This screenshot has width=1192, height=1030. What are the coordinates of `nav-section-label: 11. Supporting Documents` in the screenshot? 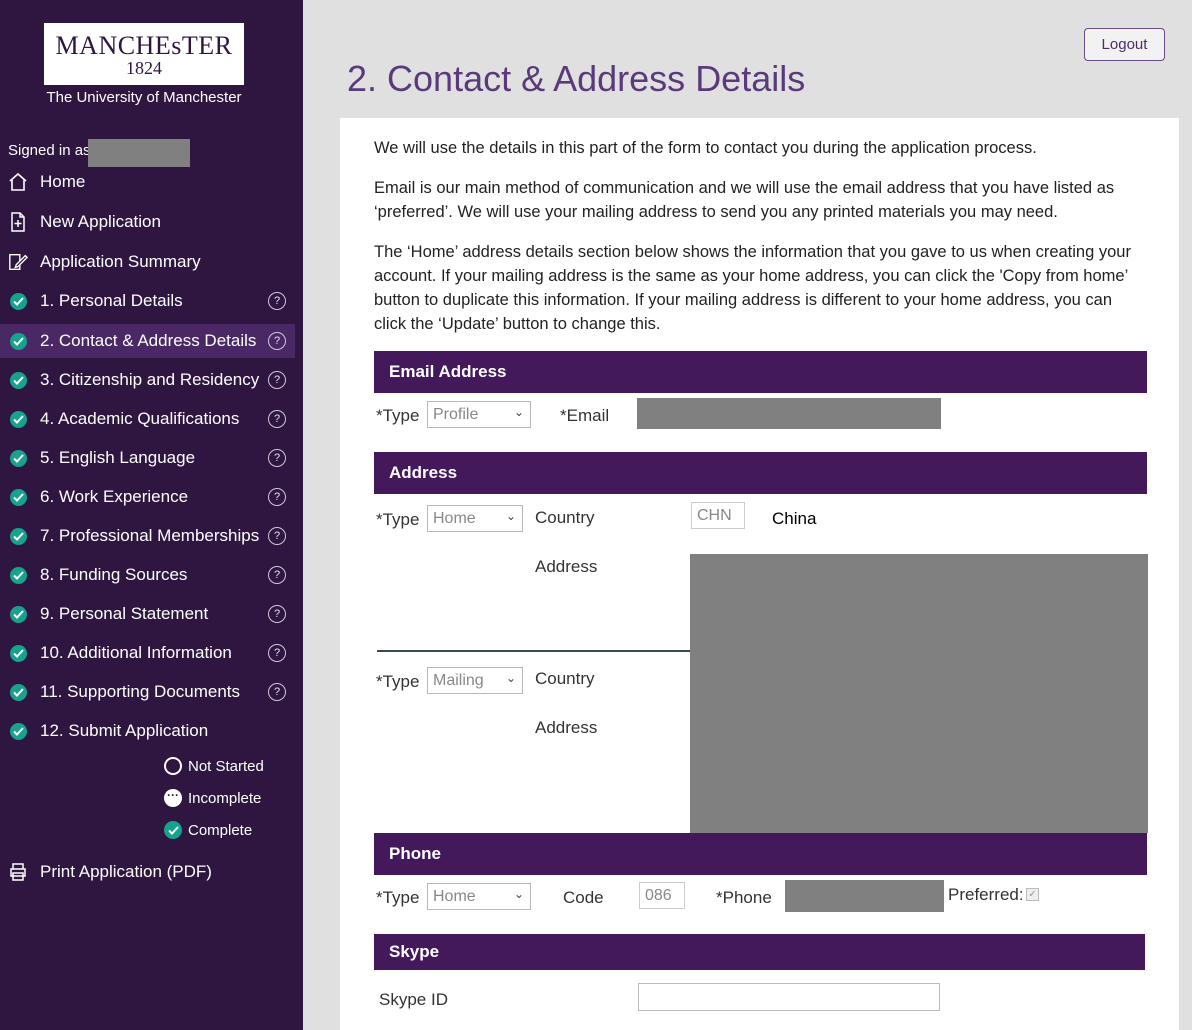 It's located at (140, 691).